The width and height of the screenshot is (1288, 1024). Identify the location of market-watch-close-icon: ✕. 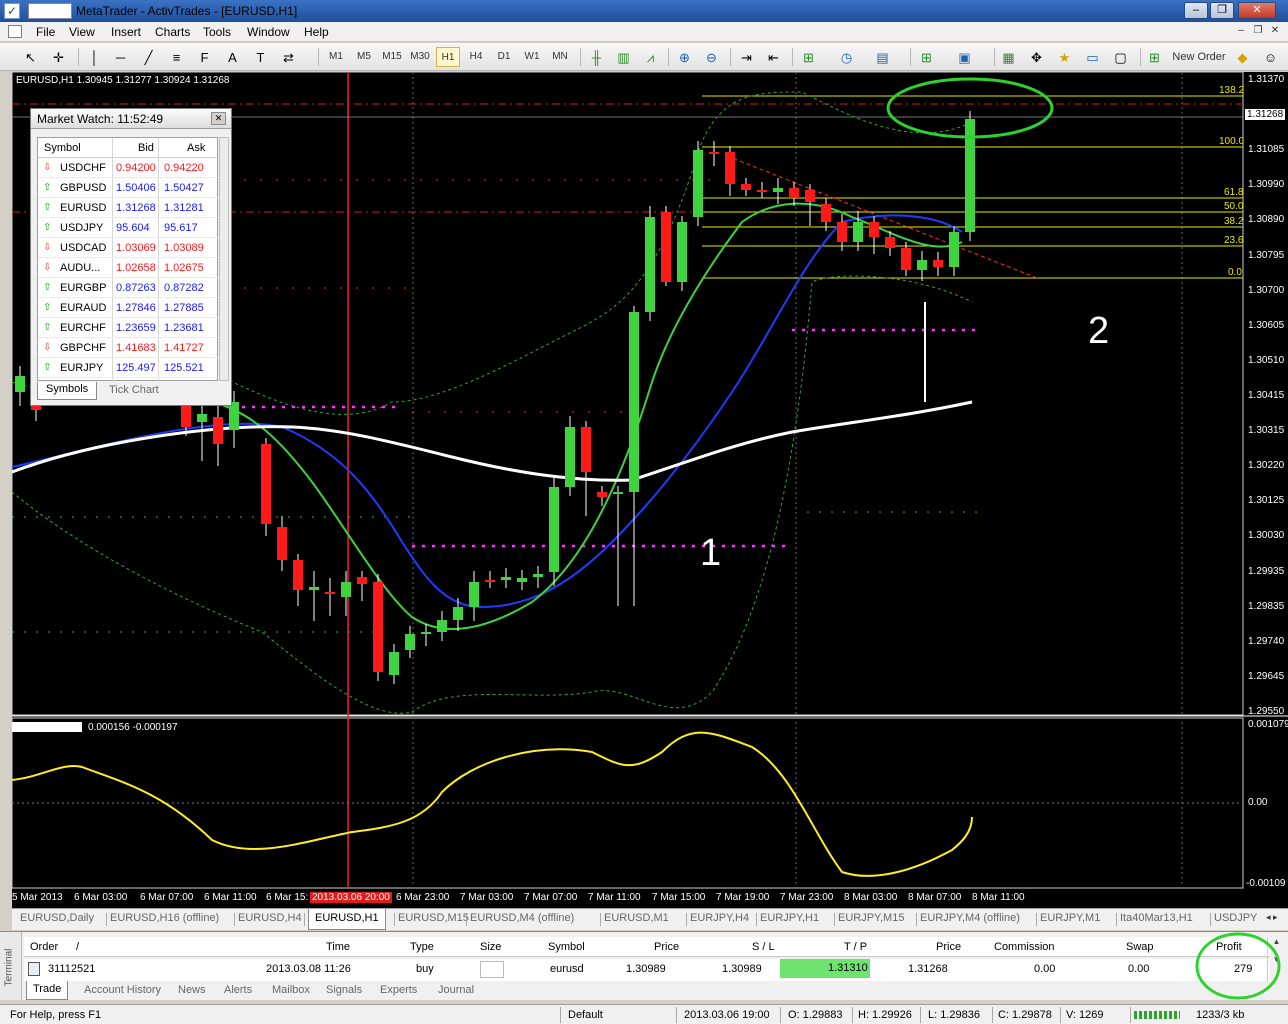
(218, 118).